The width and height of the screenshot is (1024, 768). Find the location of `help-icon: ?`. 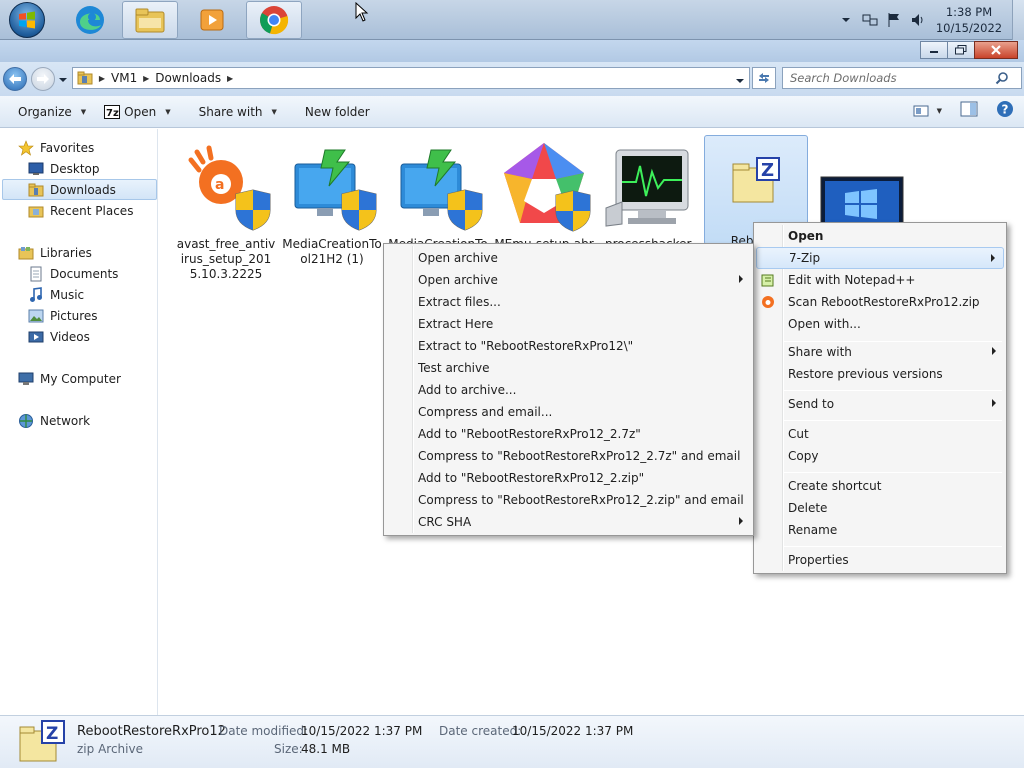

help-icon: ? is located at coordinates (1005, 109).